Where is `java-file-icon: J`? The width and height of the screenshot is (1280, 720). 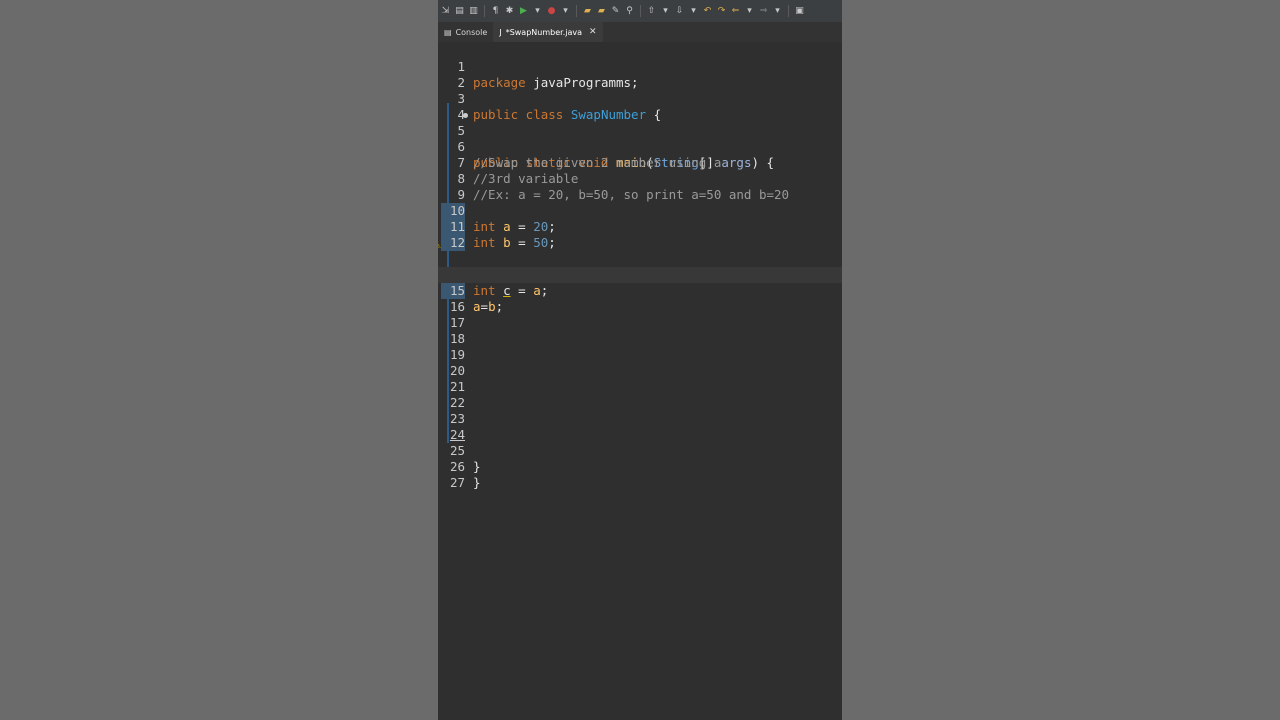
java-file-icon: J is located at coordinates (500, 32).